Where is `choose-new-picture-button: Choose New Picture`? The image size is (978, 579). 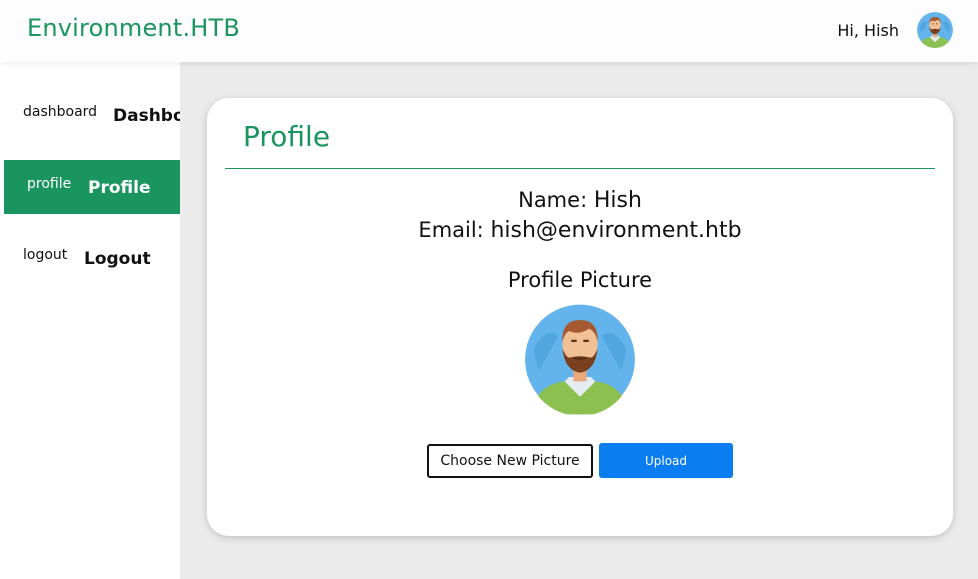 choose-new-picture-button: Choose New Picture is located at coordinates (510, 461).